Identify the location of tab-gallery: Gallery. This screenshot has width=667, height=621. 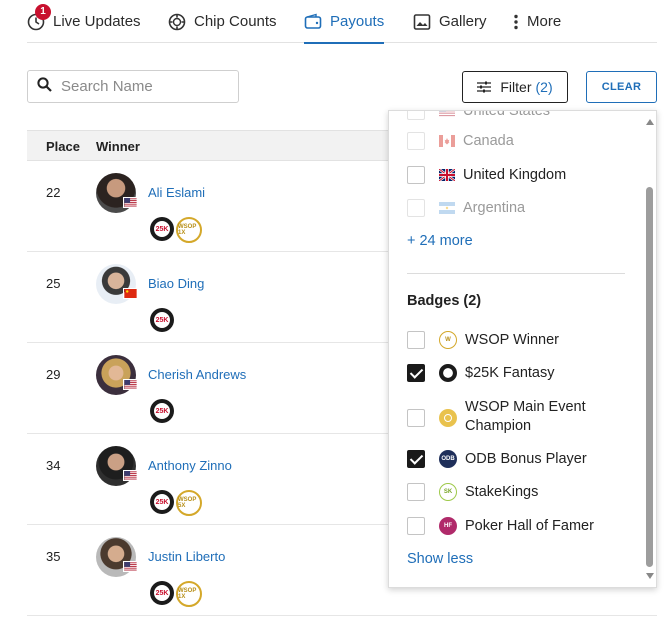
(450, 21).